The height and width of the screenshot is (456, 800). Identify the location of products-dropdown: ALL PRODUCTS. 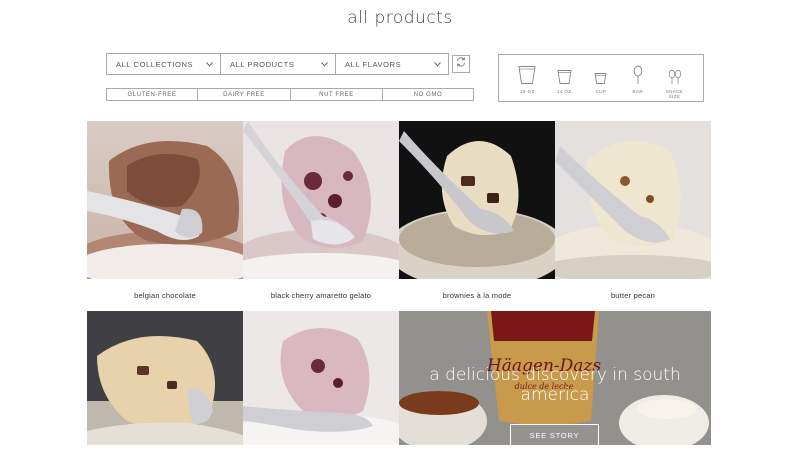
(278, 64).